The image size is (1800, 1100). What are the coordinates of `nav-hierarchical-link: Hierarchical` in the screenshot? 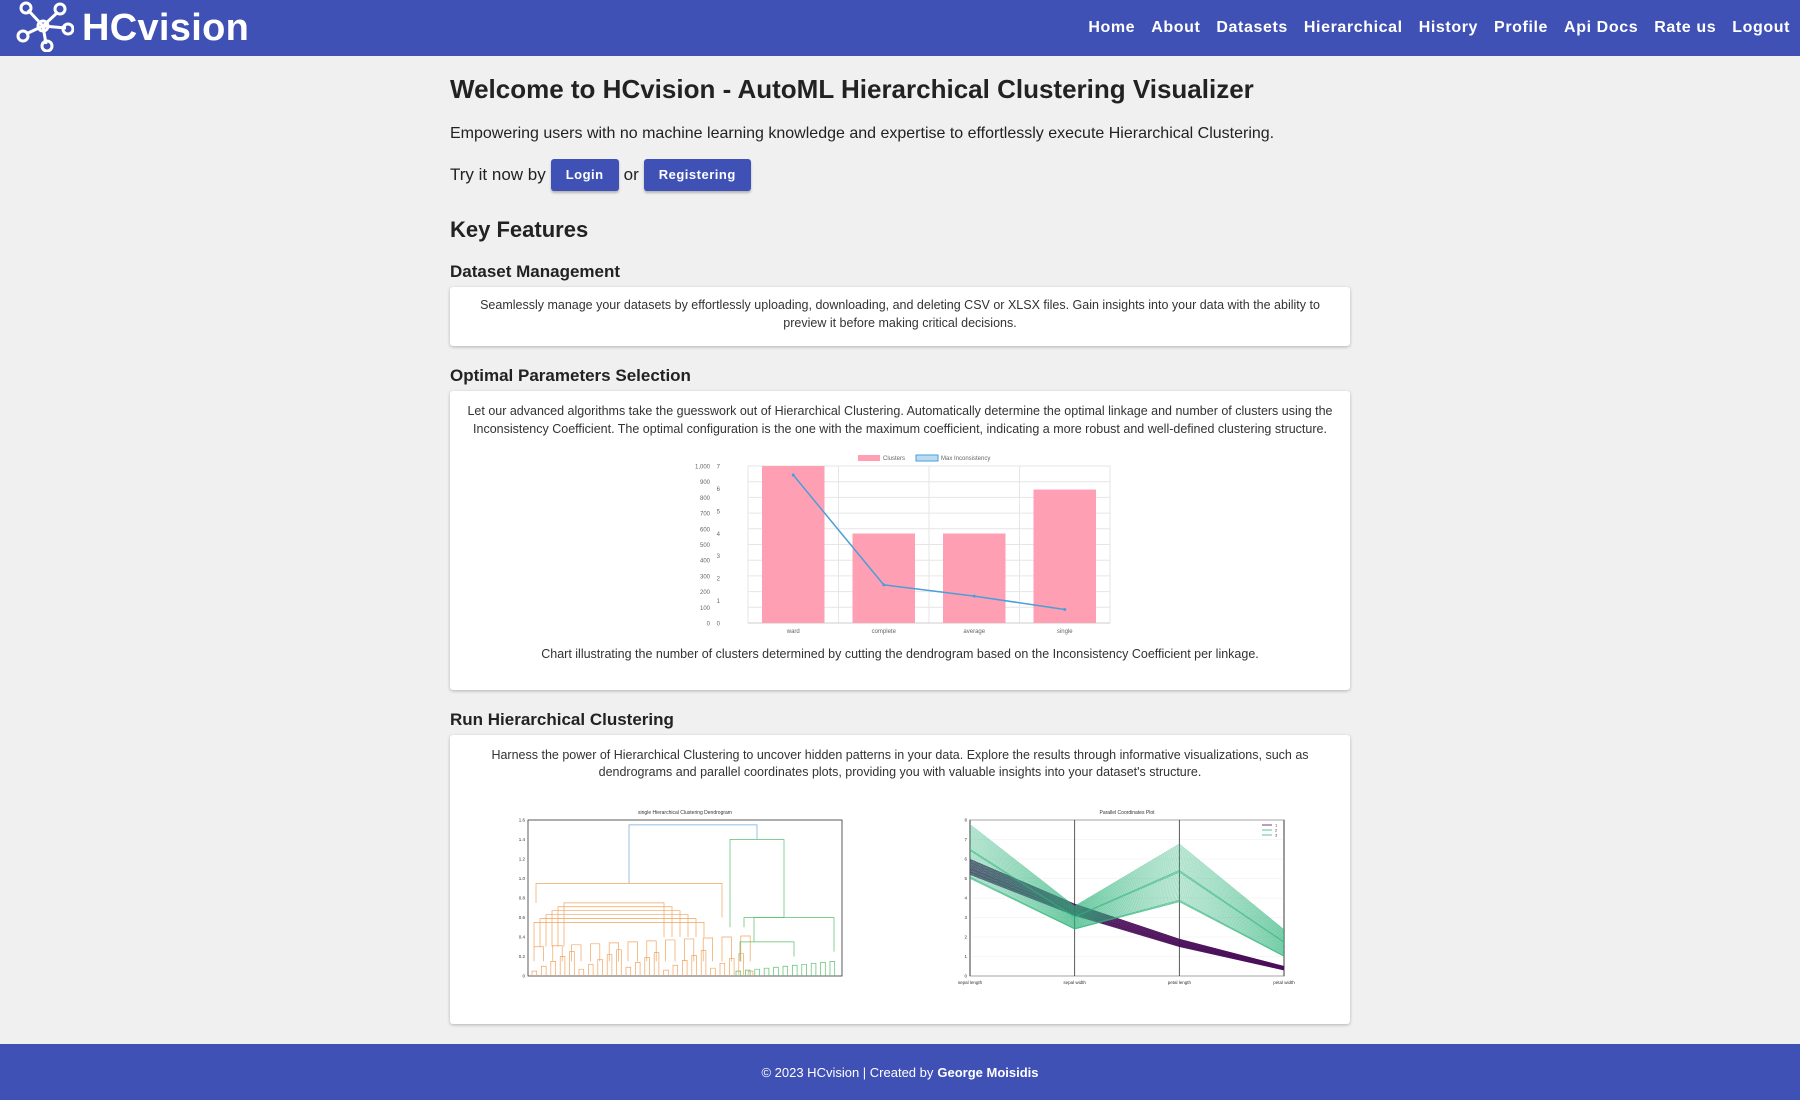 It's located at (1353, 28).